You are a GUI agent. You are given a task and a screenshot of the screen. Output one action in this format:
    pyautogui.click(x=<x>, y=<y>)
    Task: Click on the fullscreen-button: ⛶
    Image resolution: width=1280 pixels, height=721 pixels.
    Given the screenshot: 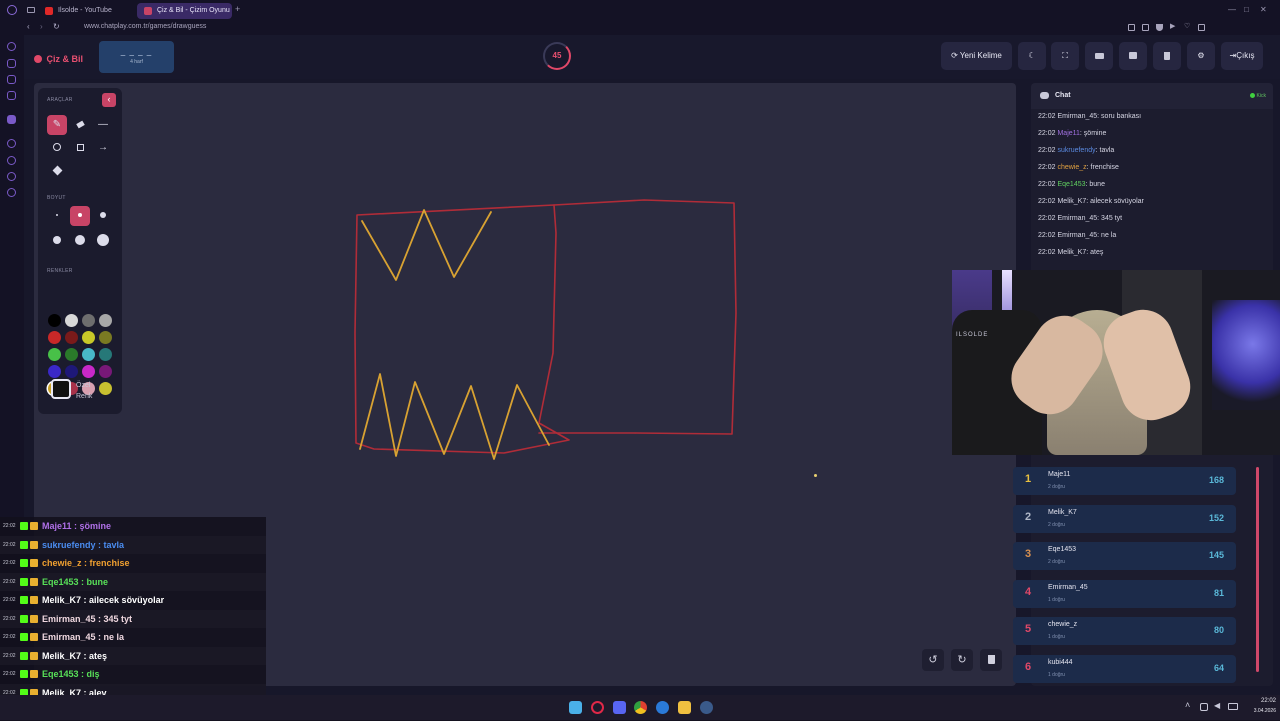 What is the action you would take?
    pyautogui.click(x=1065, y=56)
    